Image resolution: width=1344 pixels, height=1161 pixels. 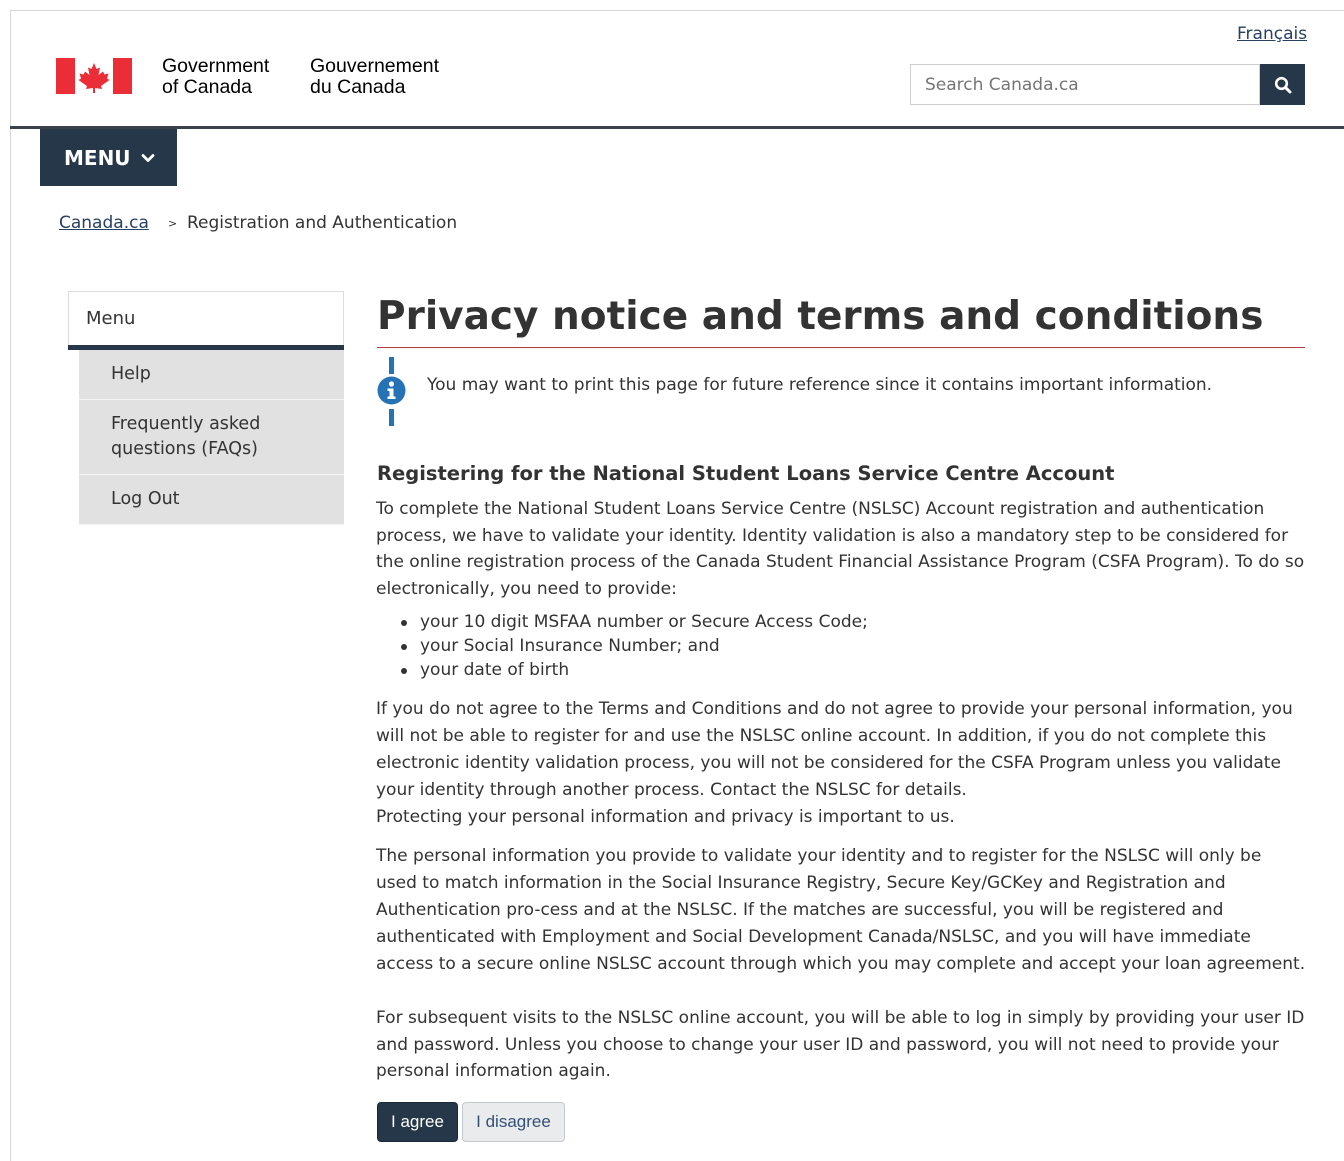 I want to click on search-input, so click(x=1085, y=84).